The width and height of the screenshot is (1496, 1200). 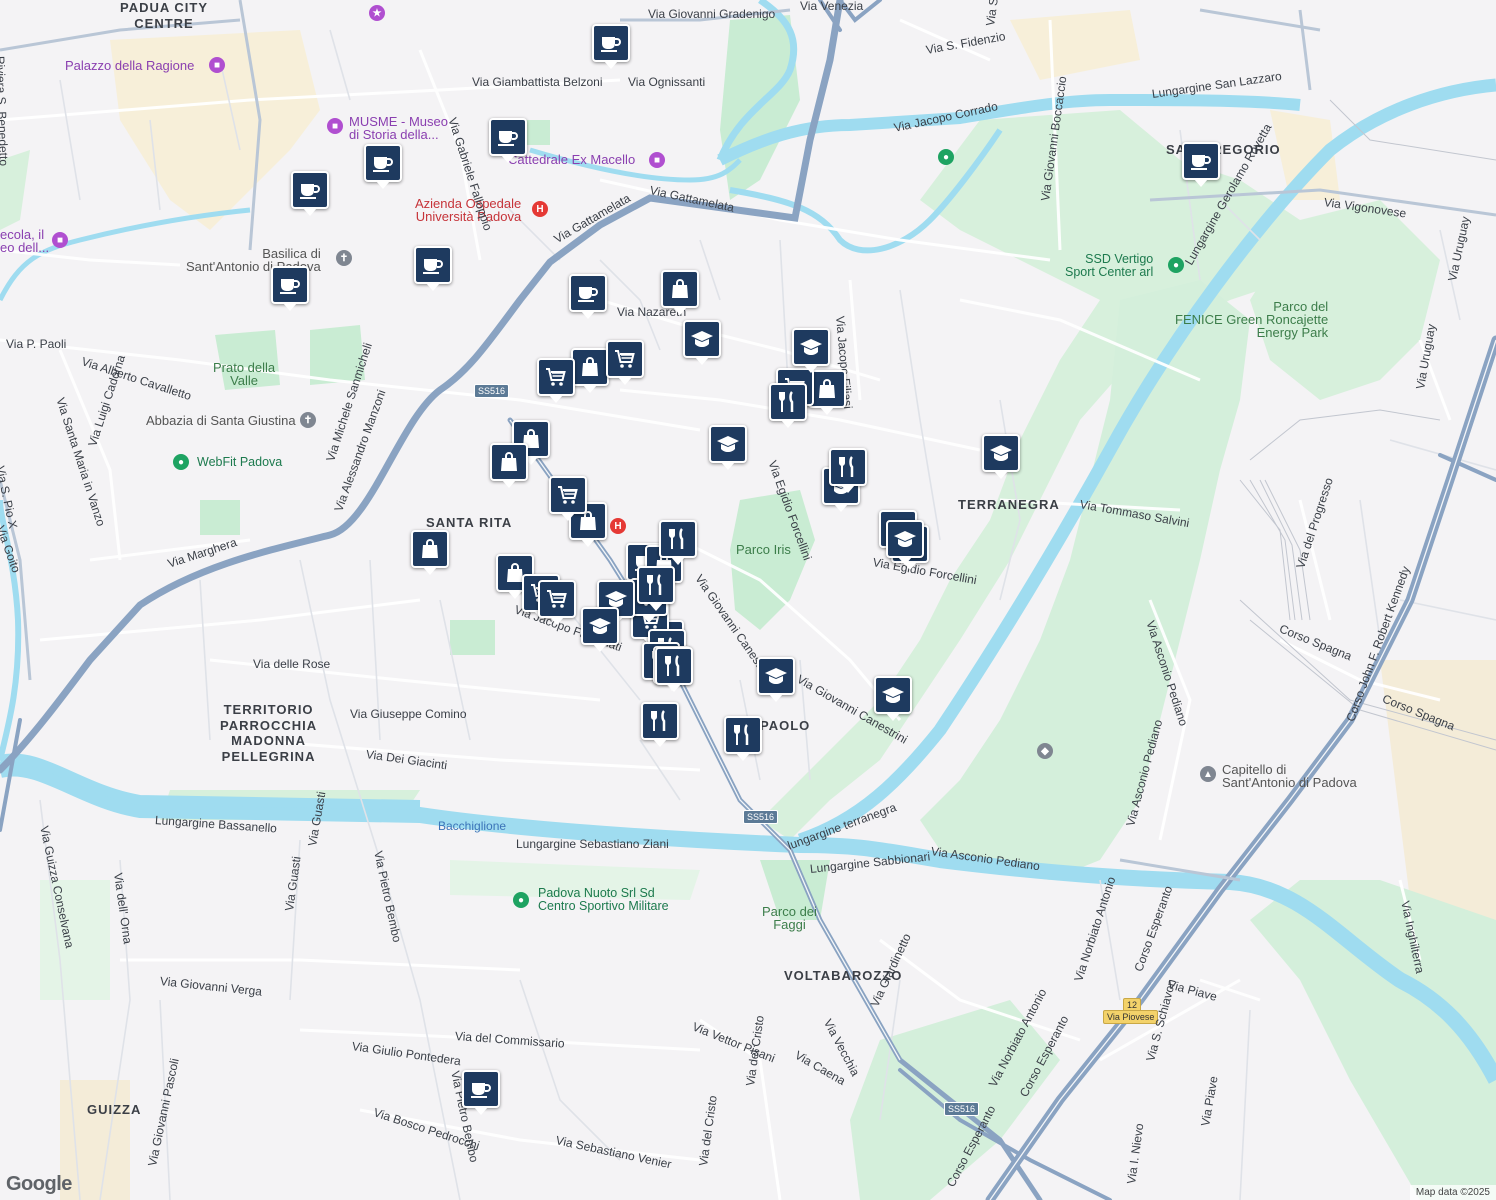 I want to click on poi-label-webfit: WebFit Padova, so click(x=239, y=462).